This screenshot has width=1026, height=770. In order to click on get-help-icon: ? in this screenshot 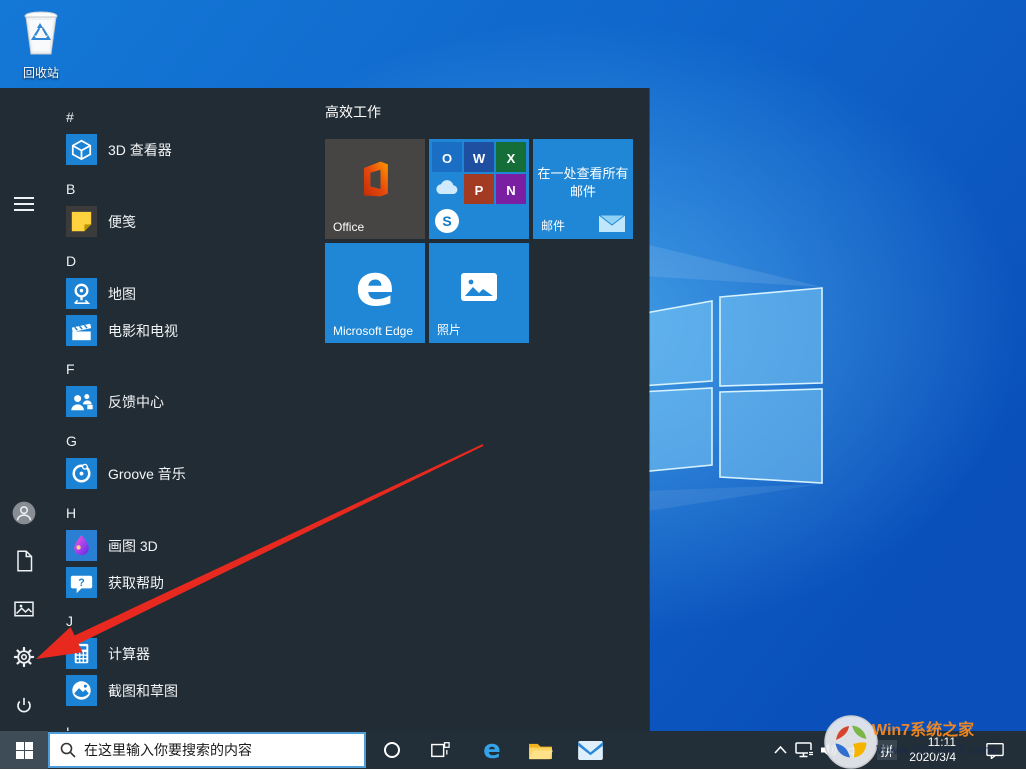, I will do `click(81, 582)`.